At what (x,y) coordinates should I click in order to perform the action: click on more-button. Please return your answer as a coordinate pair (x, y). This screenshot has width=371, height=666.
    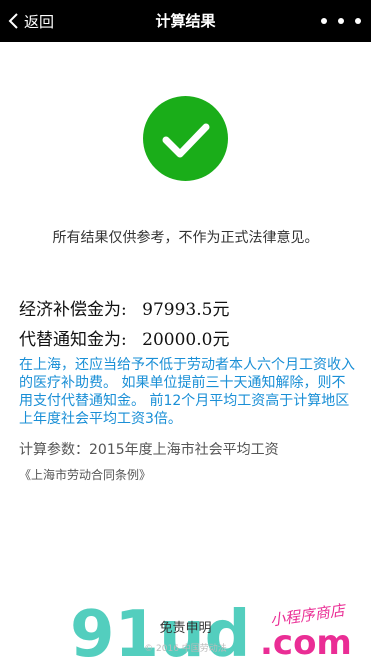
    Looking at the image, I should click on (341, 21).